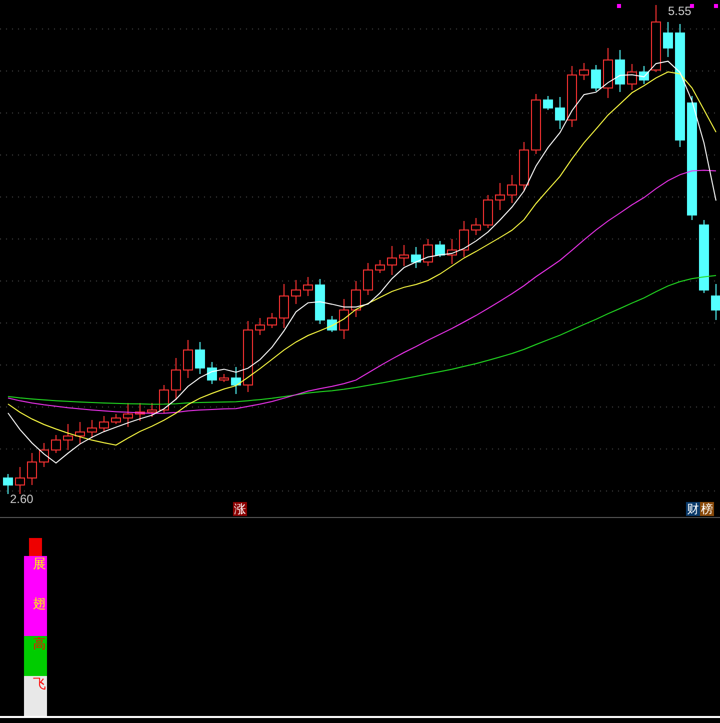 The height and width of the screenshot is (723, 720). Describe the element at coordinates (693, 509) in the screenshot. I see `event-marker: 财` at that location.